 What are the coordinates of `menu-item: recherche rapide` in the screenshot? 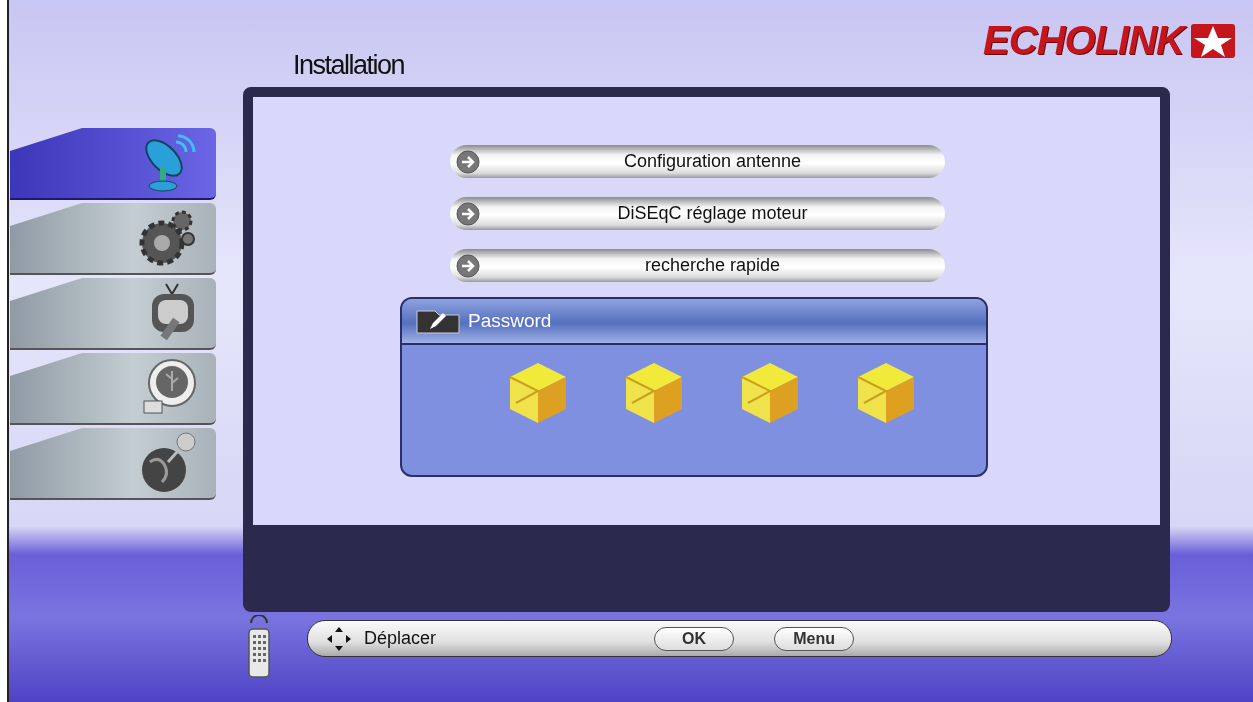 It's located at (697, 265).